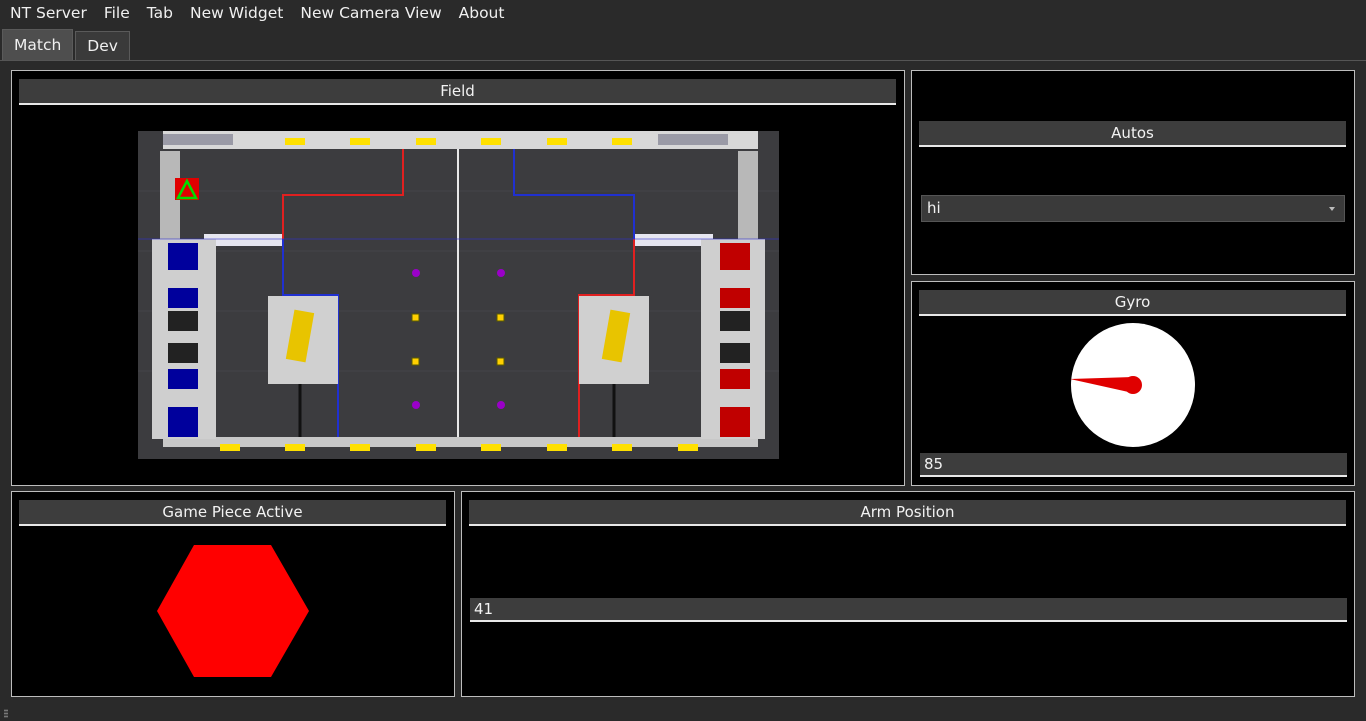  What do you see at coordinates (232, 513) in the screenshot?
I see `game-piece-title: Game Piece Active` at bounding box center [232, 513].